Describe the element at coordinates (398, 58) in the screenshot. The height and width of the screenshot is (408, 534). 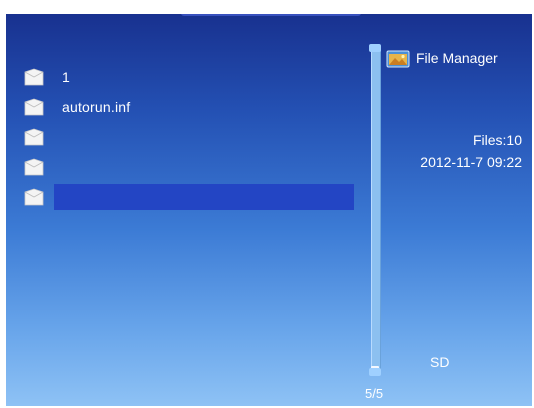
I see `folder-picture-icon` at that location.